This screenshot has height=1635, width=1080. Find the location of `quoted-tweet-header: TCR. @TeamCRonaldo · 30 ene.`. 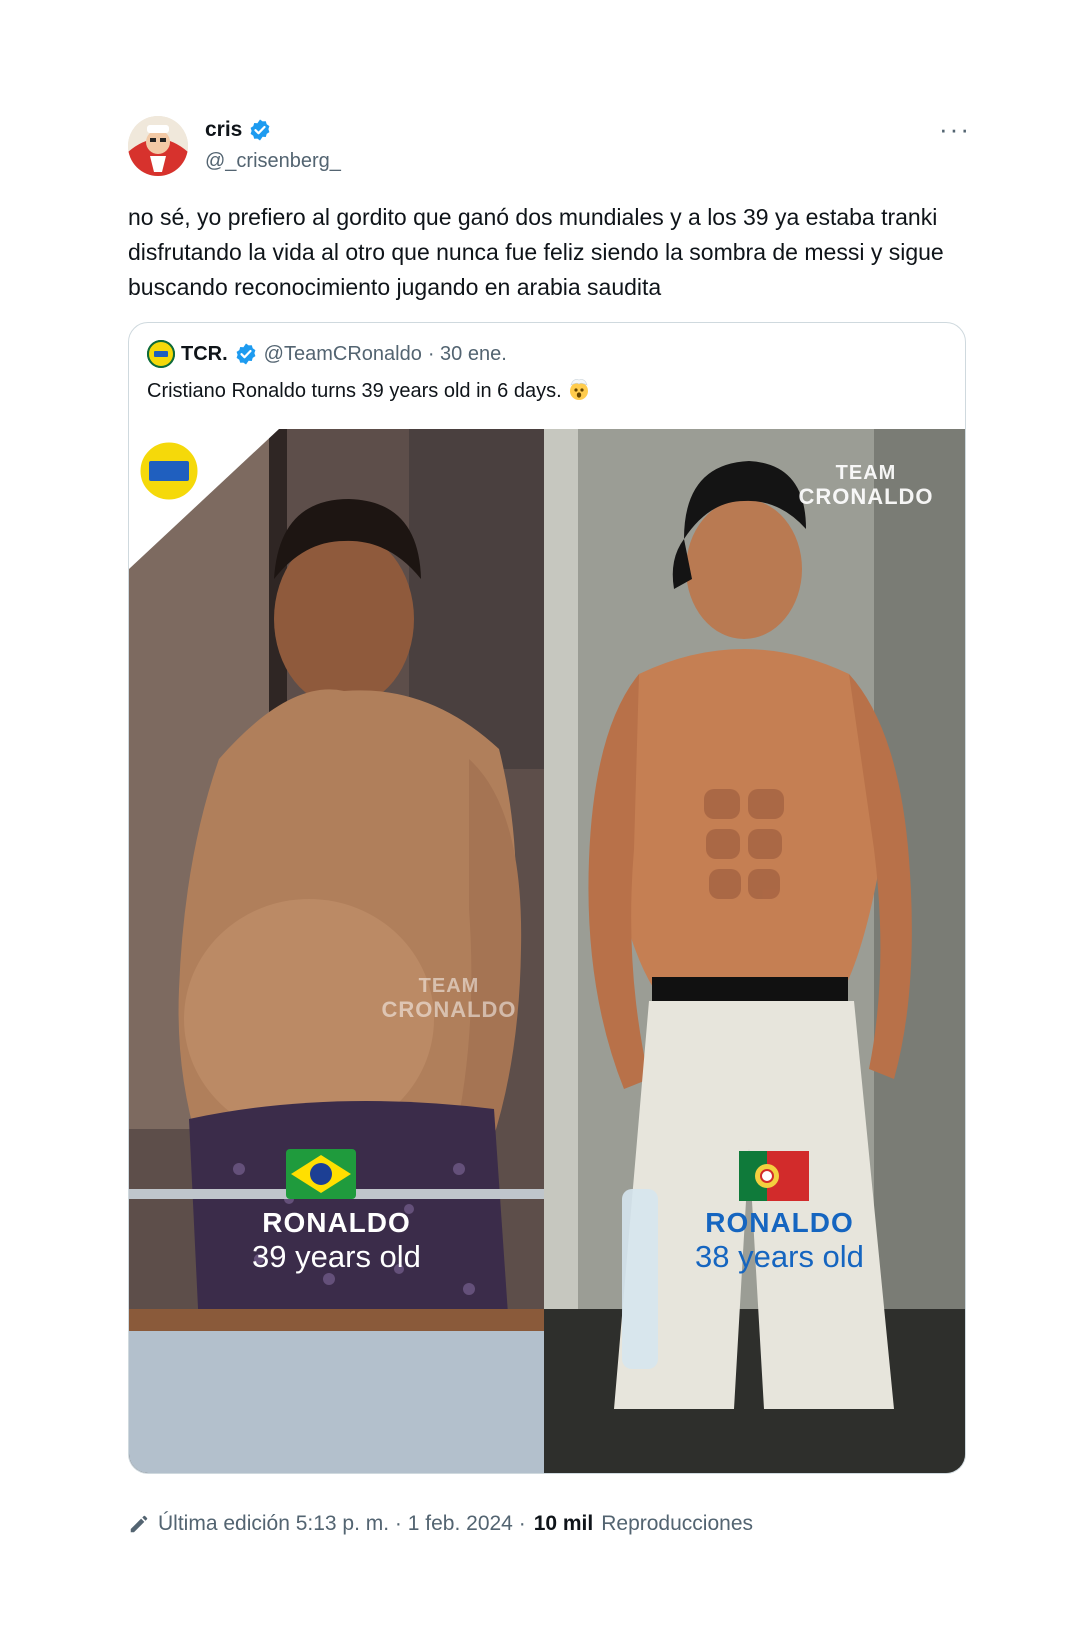

quoted-tweet-header: TCR. @TeamCRonaldo · 30 ene. is located at coordinates (327, 354).